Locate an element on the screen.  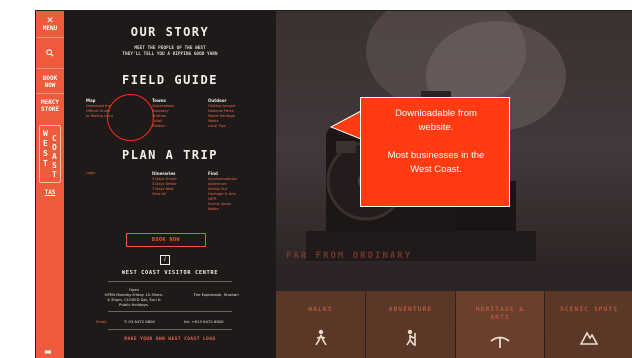
plan-a-trip-heading: PLAN A TRIP is located at coordinates (170, 155).